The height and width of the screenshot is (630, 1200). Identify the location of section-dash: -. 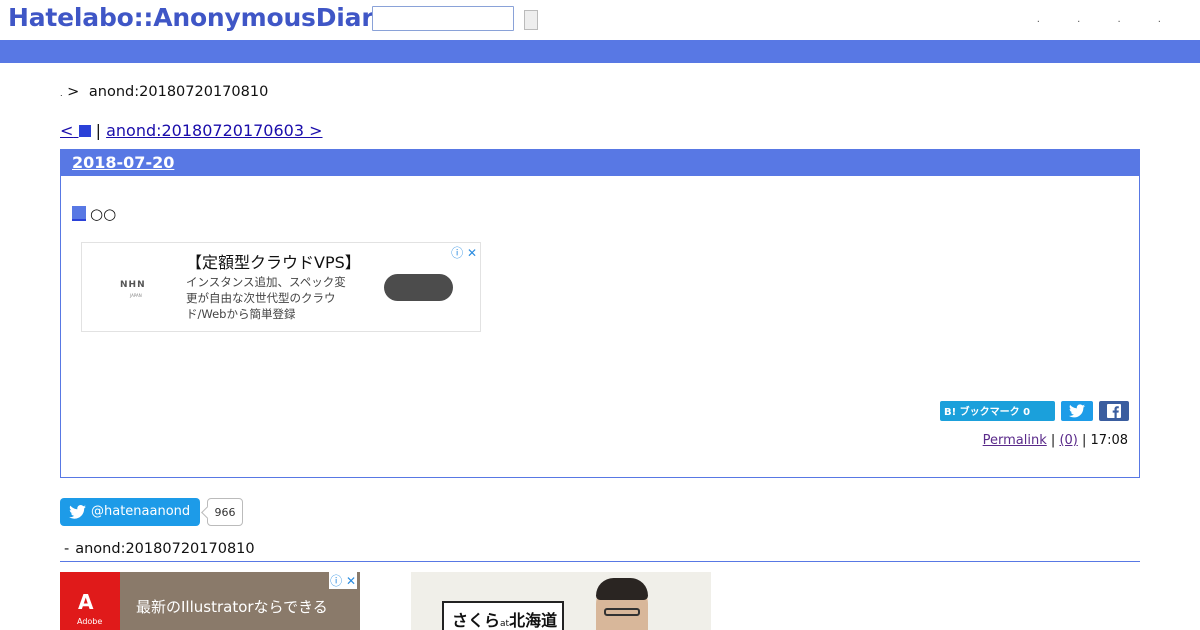
(67, 549).